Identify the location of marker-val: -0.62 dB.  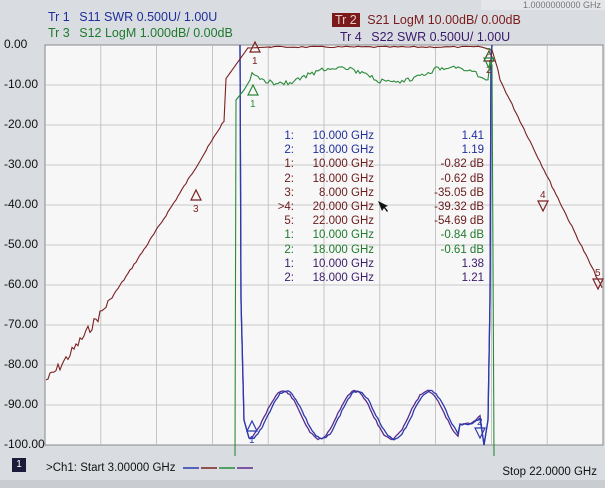
(462, 178).